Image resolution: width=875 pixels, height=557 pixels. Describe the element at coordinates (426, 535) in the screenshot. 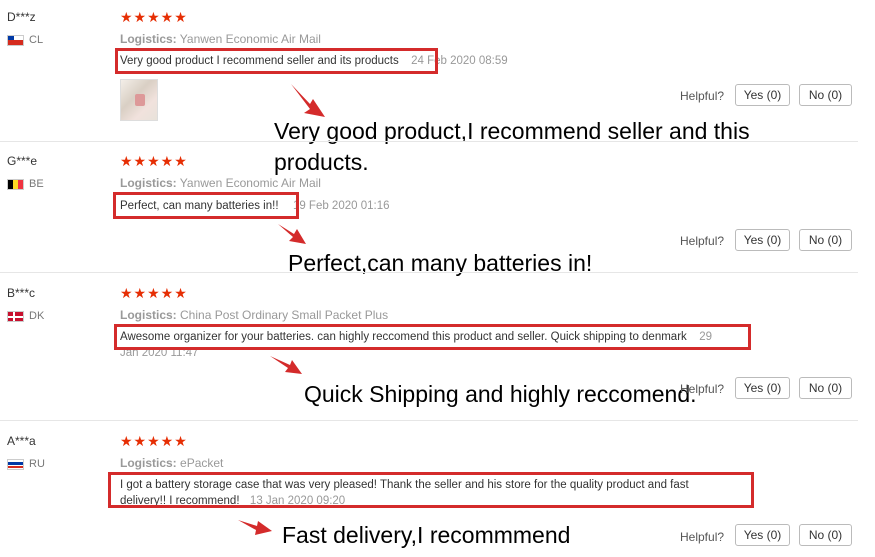

I see `annotation-text: Fast delivery,I recommmend` at that location.